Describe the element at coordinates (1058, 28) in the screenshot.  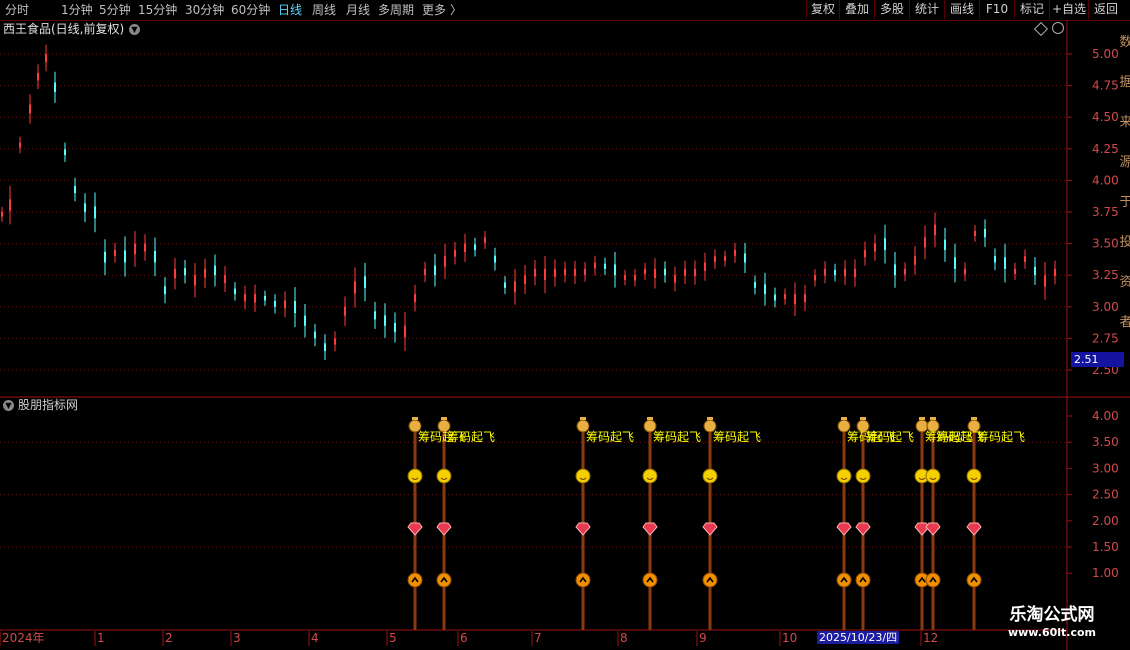
I see `circle-icon` at that location.